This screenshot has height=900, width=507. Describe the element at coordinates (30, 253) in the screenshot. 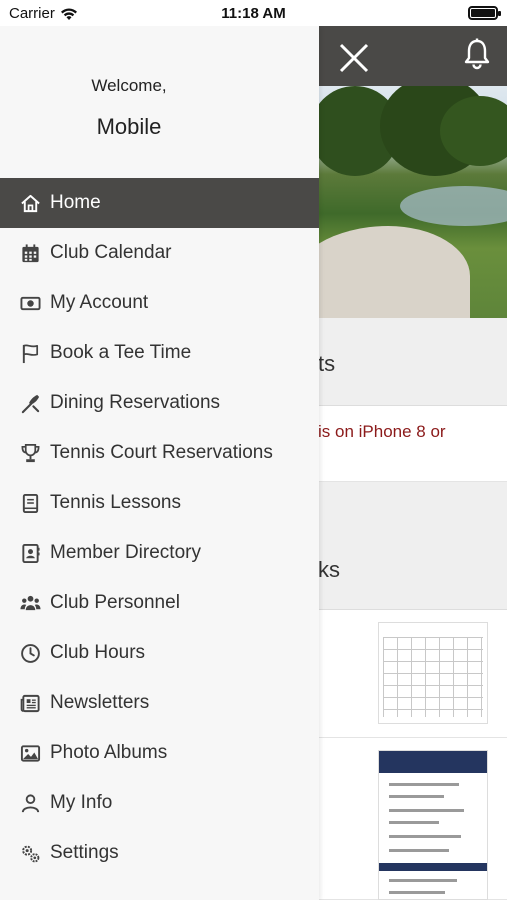

I see `calendar-icon` at that location.